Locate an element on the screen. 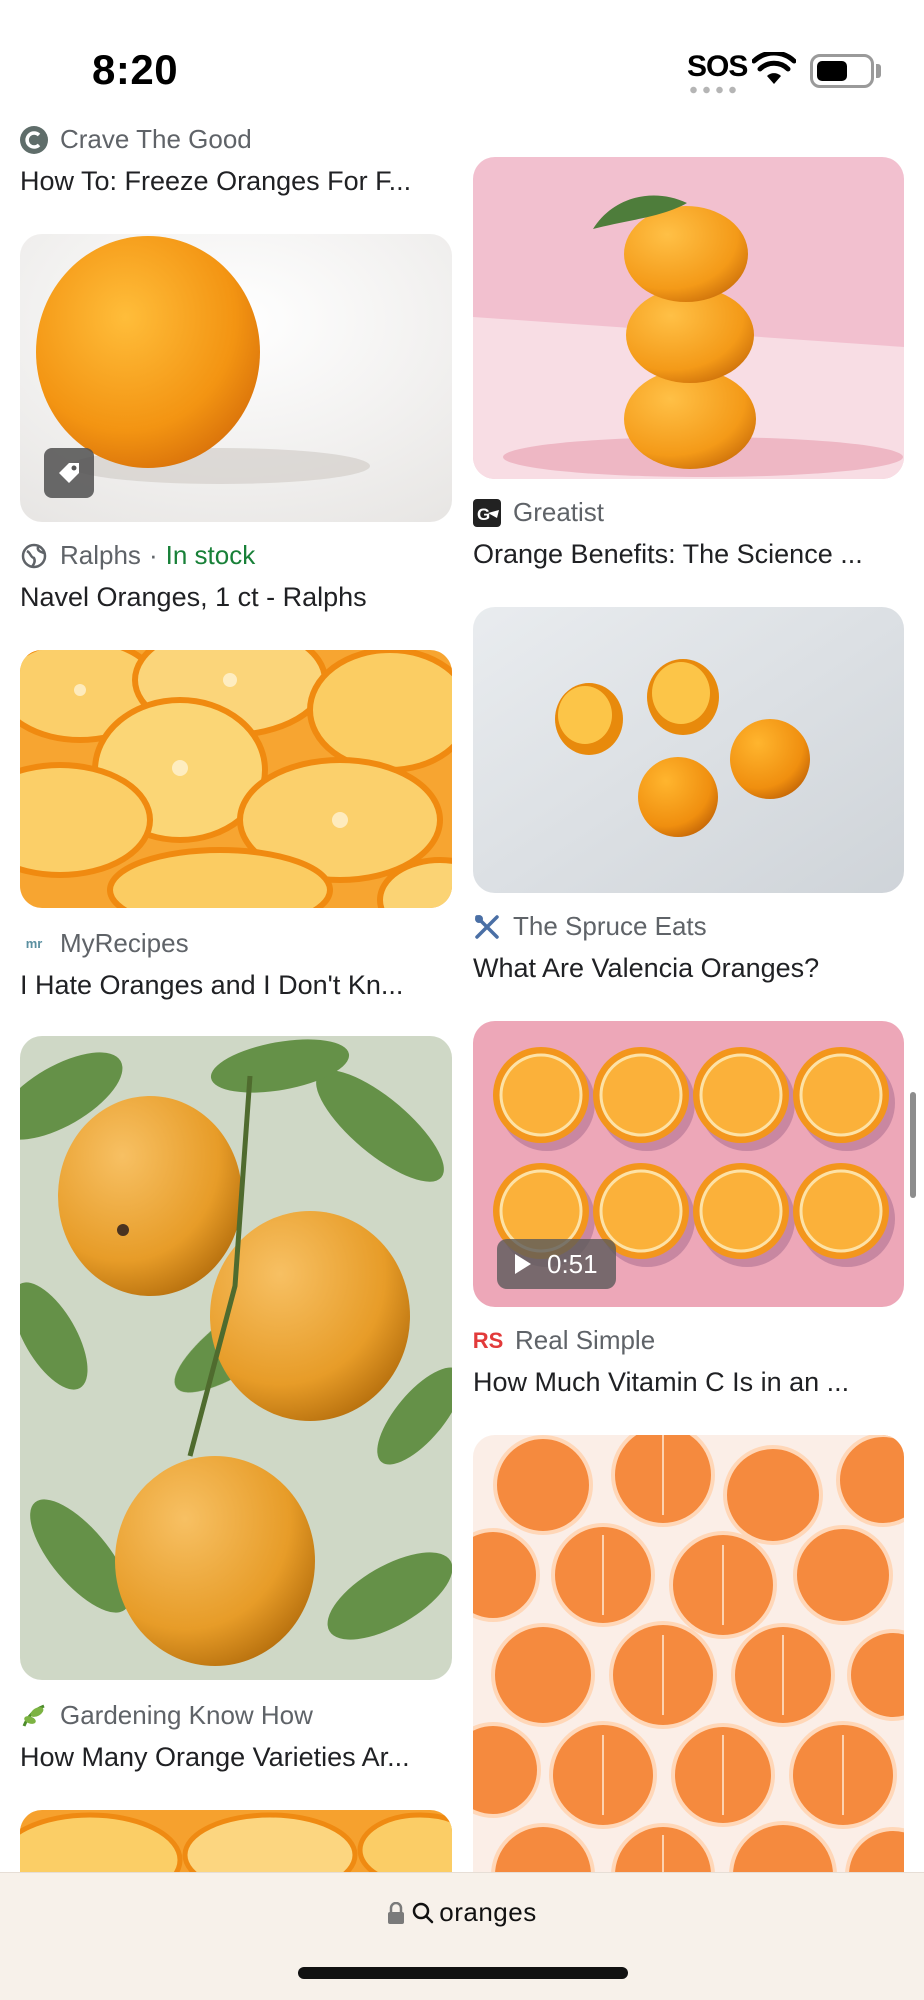  source-name: The Spruce Eats is located at coordinates (610, 926).